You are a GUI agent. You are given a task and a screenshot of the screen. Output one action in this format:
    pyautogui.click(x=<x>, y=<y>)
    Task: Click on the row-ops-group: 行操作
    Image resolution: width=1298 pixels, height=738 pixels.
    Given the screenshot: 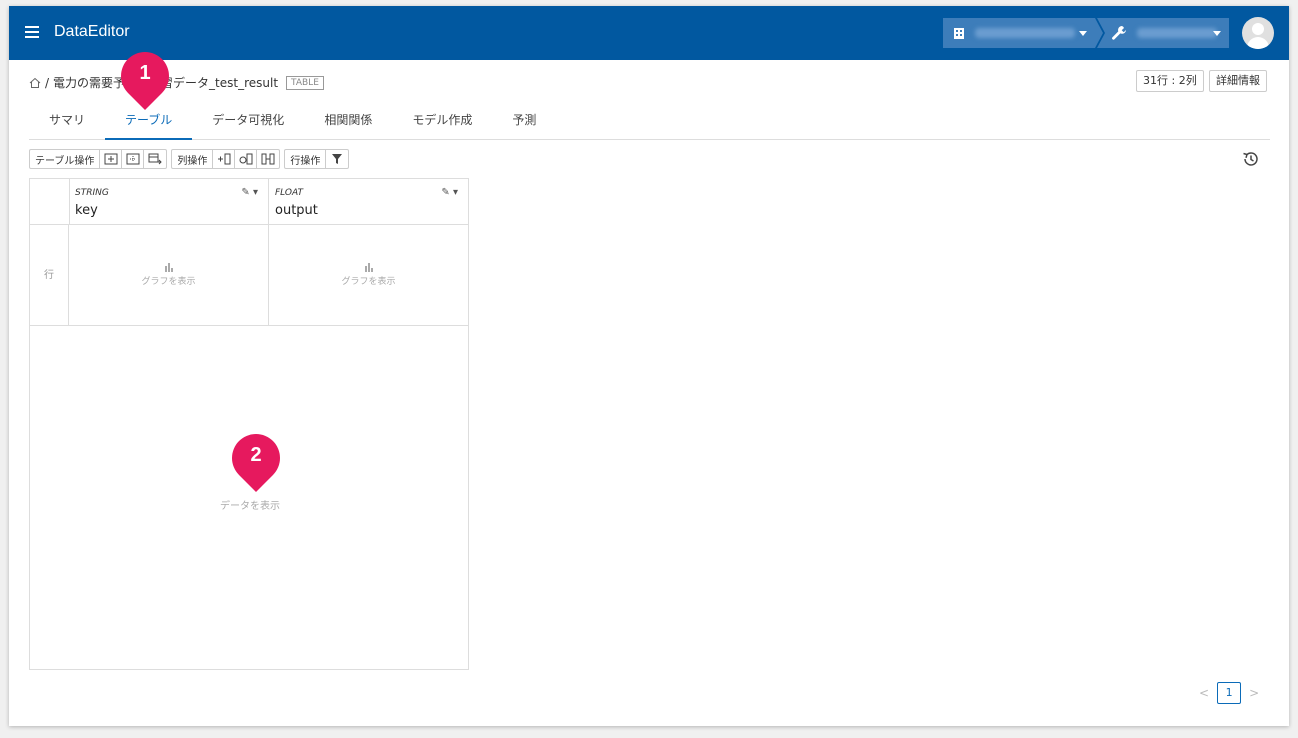 What is the action you would take?
    pyautogui.click(x=317, y=159)
    